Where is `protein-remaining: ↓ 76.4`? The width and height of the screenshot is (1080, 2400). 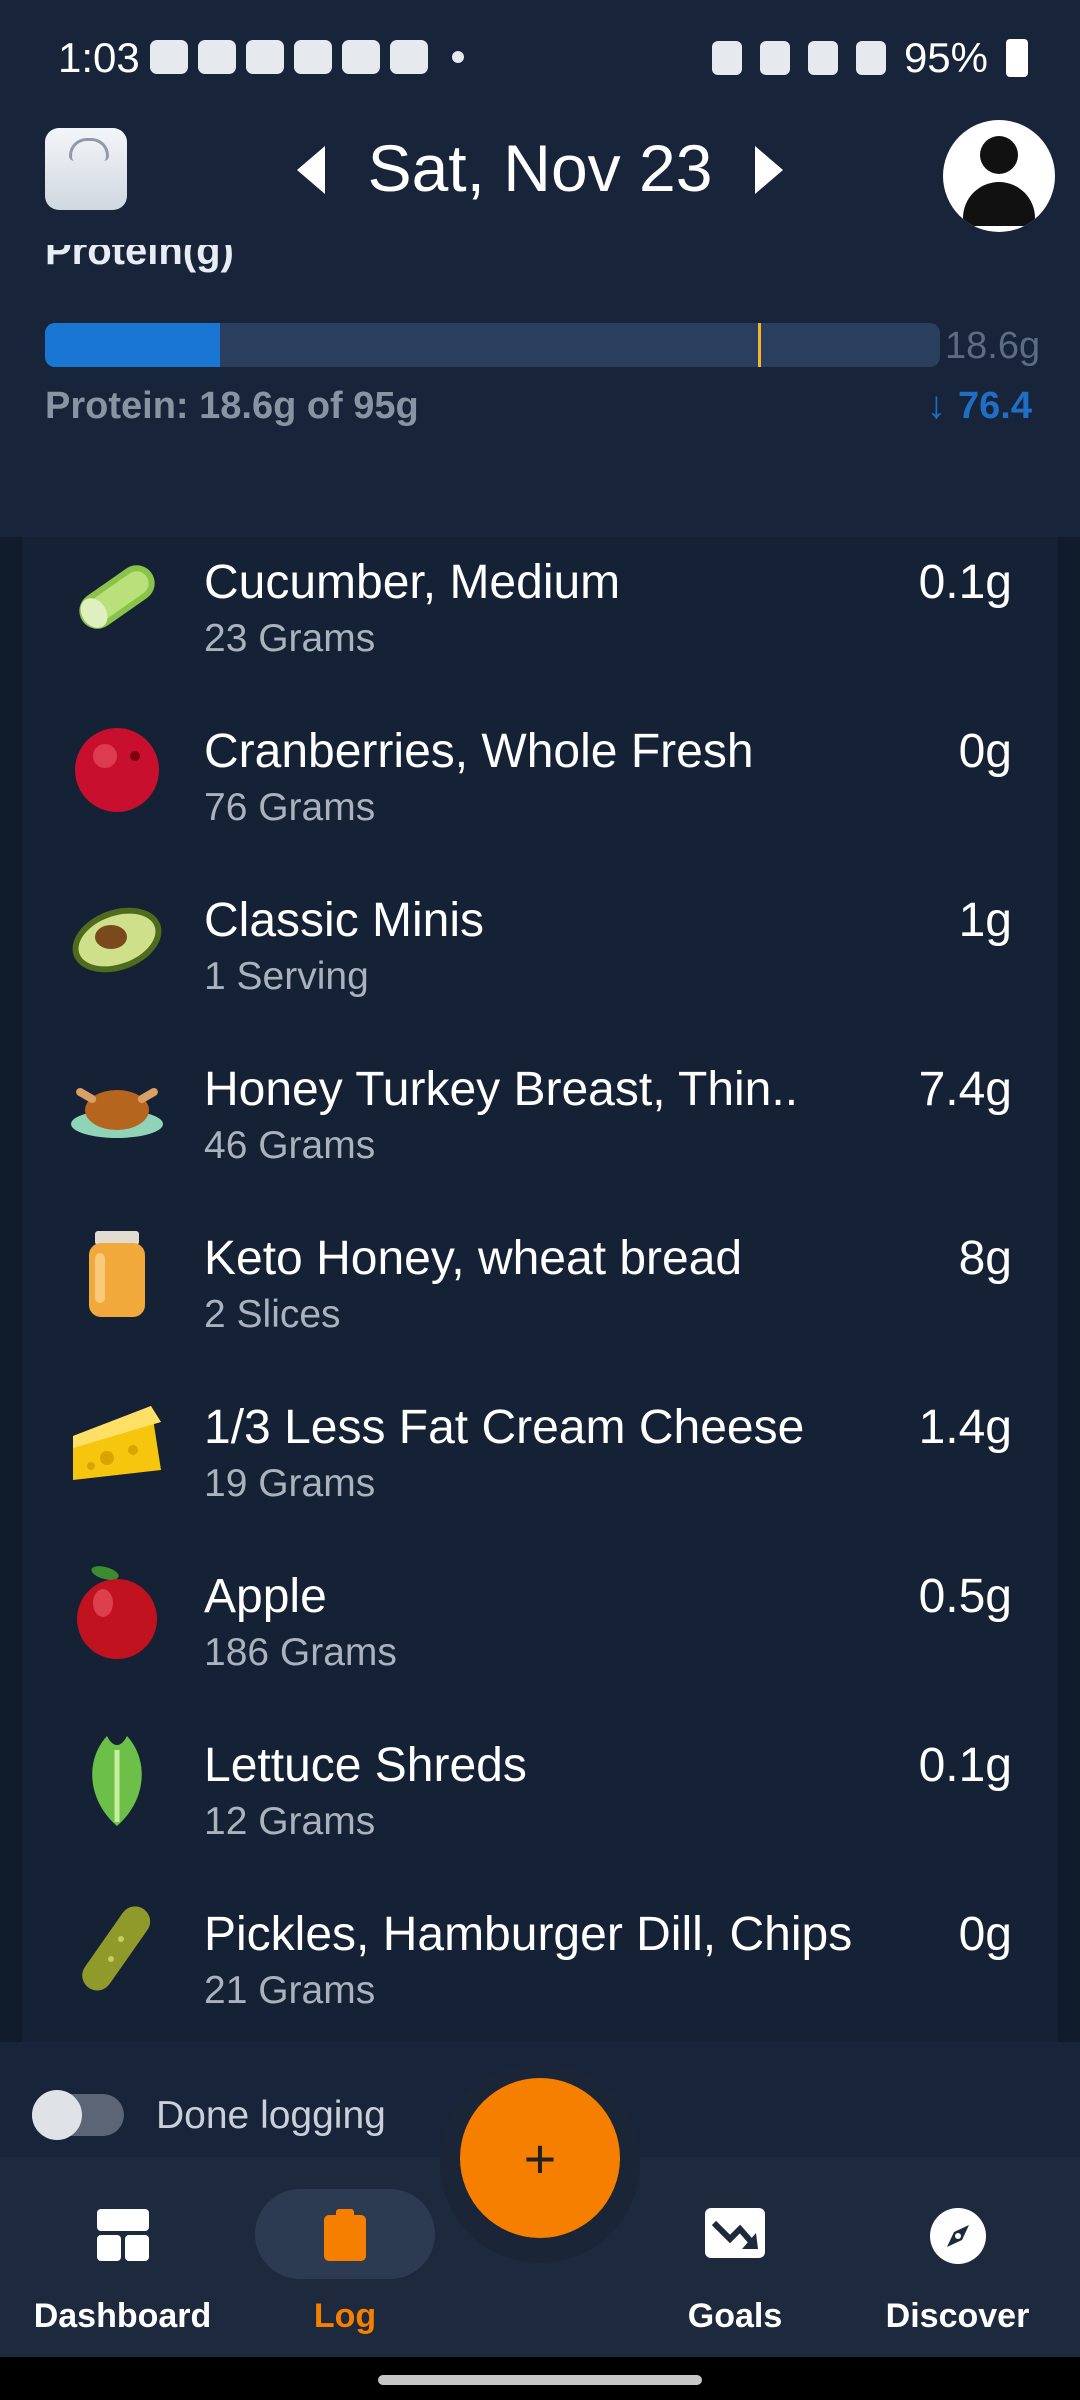 protein-remaining: ↓ 76.4 is located at coordinates (979, 406).